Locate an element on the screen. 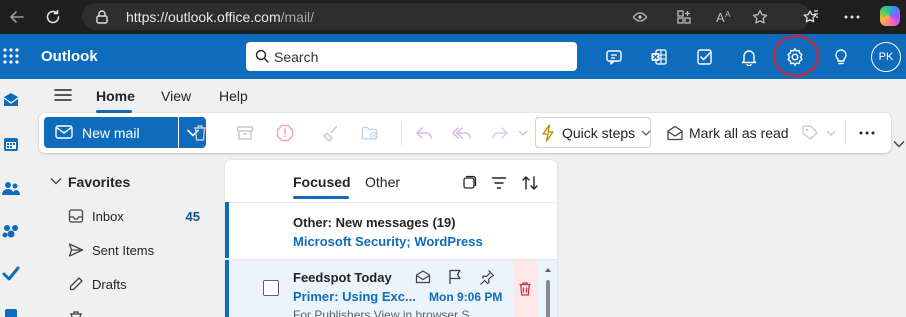 The image size is (906, 317). lightning-icon is located at coordinates (548, 133).